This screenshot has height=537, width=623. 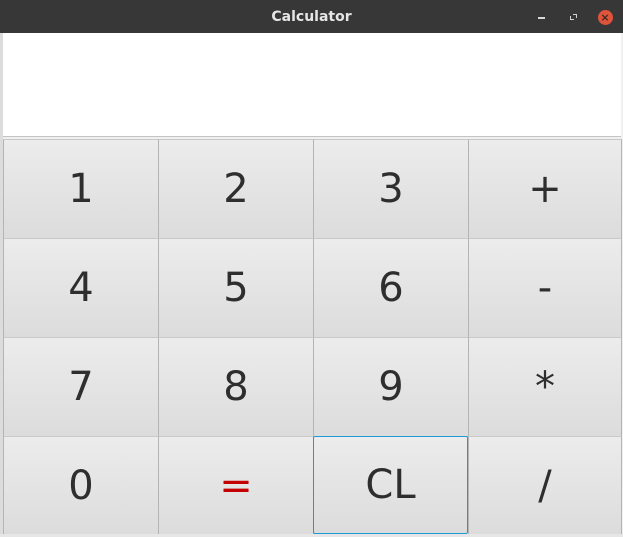 I want to click on key-multiply: *, so click(x=545, y=387).